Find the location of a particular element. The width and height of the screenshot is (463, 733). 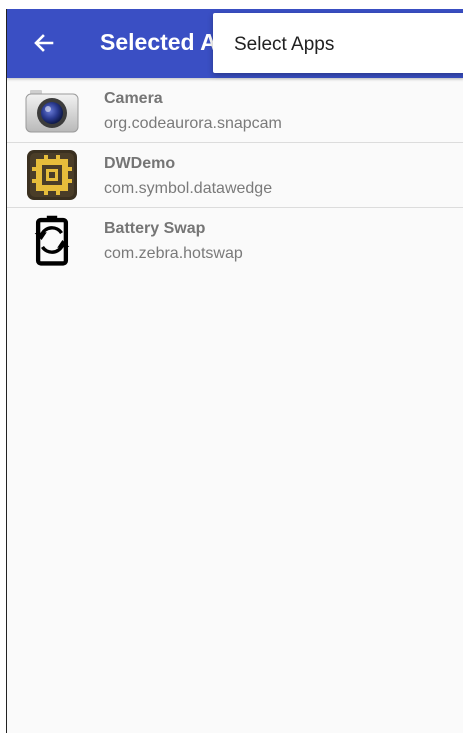

datawedge-icon is located at coordinates (52, 175).